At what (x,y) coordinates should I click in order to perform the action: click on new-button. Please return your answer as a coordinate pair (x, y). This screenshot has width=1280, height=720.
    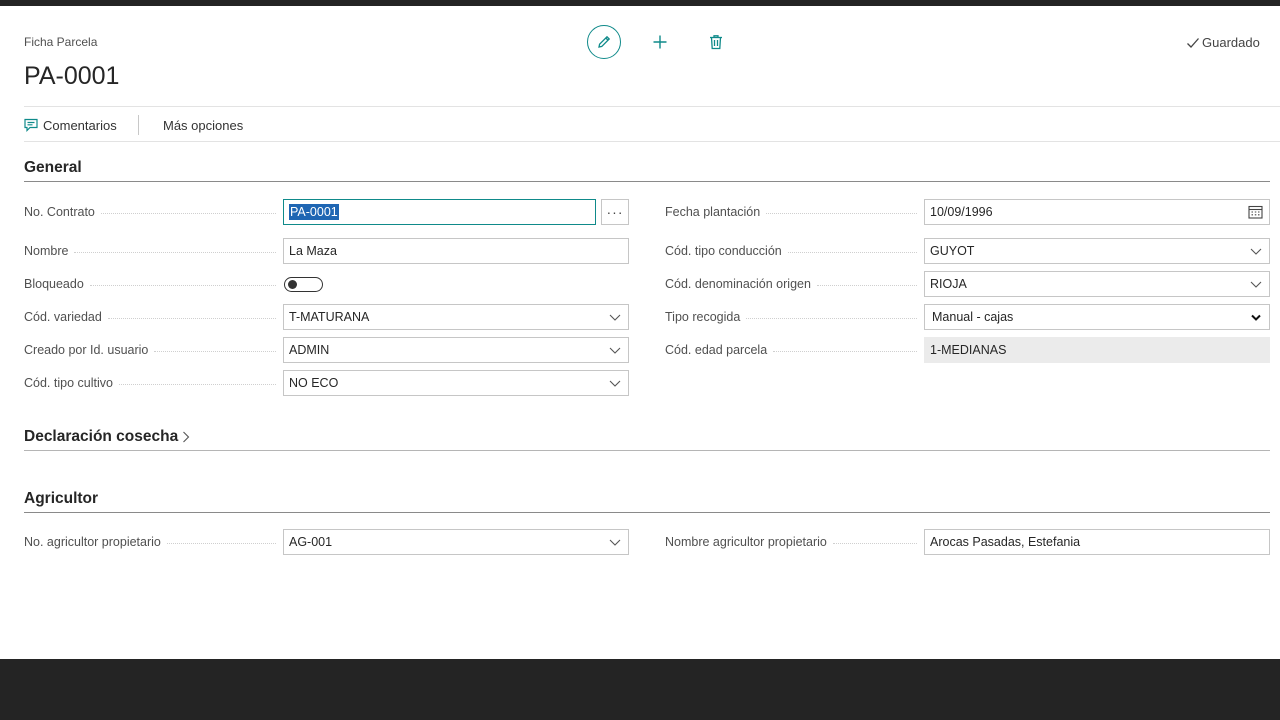
    Looking at the image, I should click on (660, 42).